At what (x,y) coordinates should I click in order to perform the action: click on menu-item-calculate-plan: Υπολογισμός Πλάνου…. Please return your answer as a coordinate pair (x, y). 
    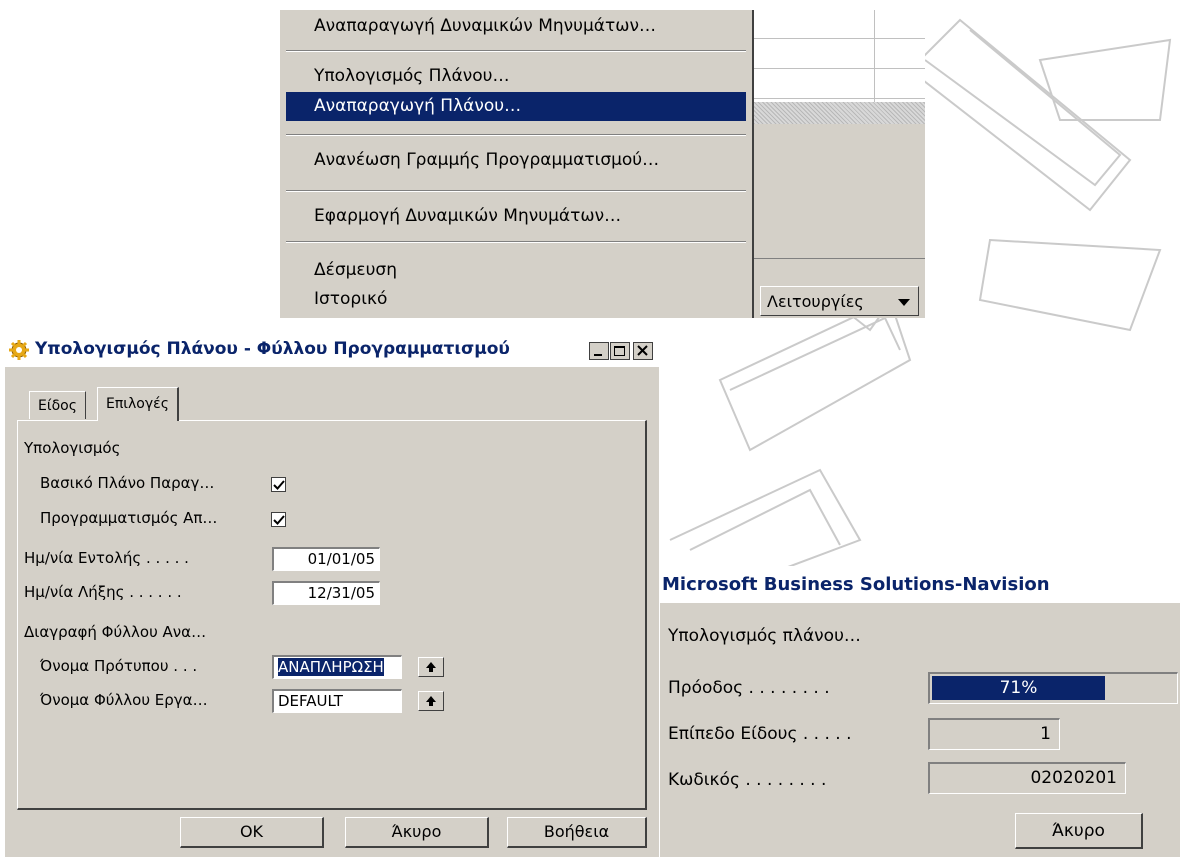
    Looking at the image, I should click on (516, 76).